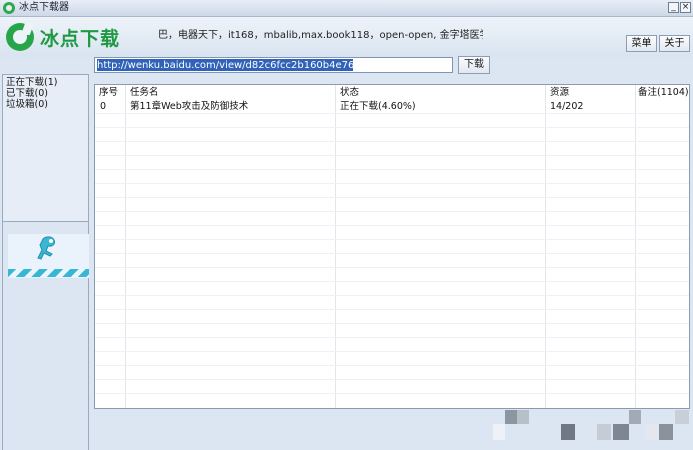 This screenshot has width=693, height=450. Describe the element at coordinates (674, 43) in the screenshot. I see `about-button: 关于` at that location.